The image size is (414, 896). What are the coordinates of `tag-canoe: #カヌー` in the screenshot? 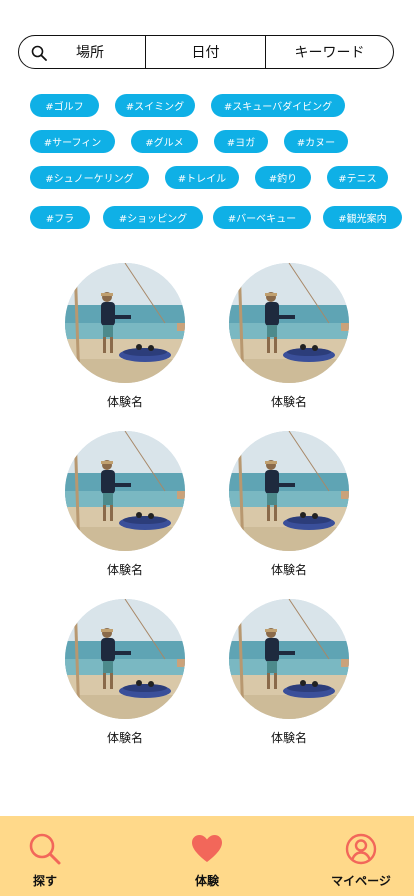 It's located at (316, 141).